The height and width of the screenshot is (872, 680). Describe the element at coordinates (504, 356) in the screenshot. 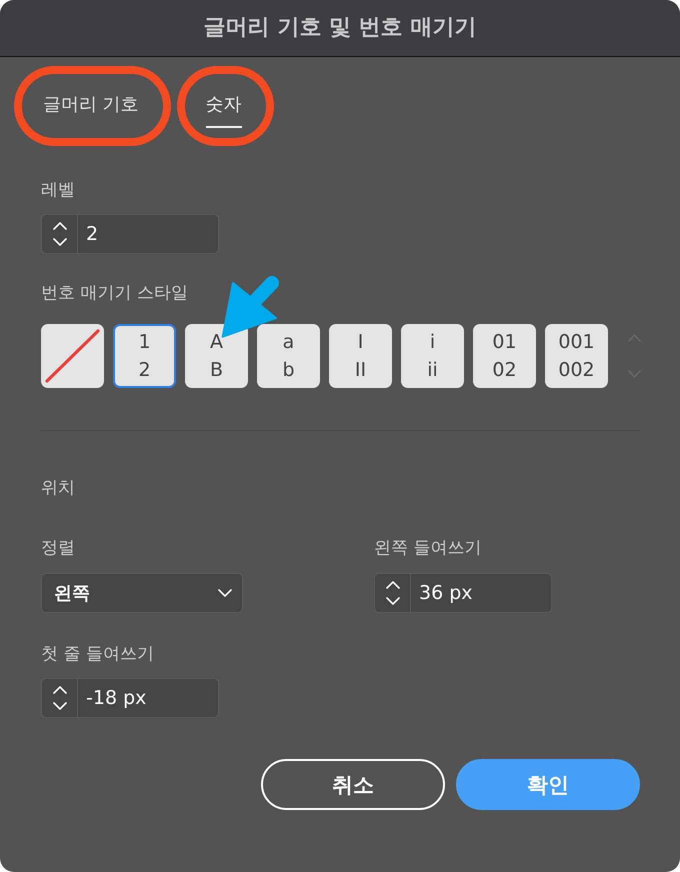

I see `numbering-style-option: 01 02` at that location.